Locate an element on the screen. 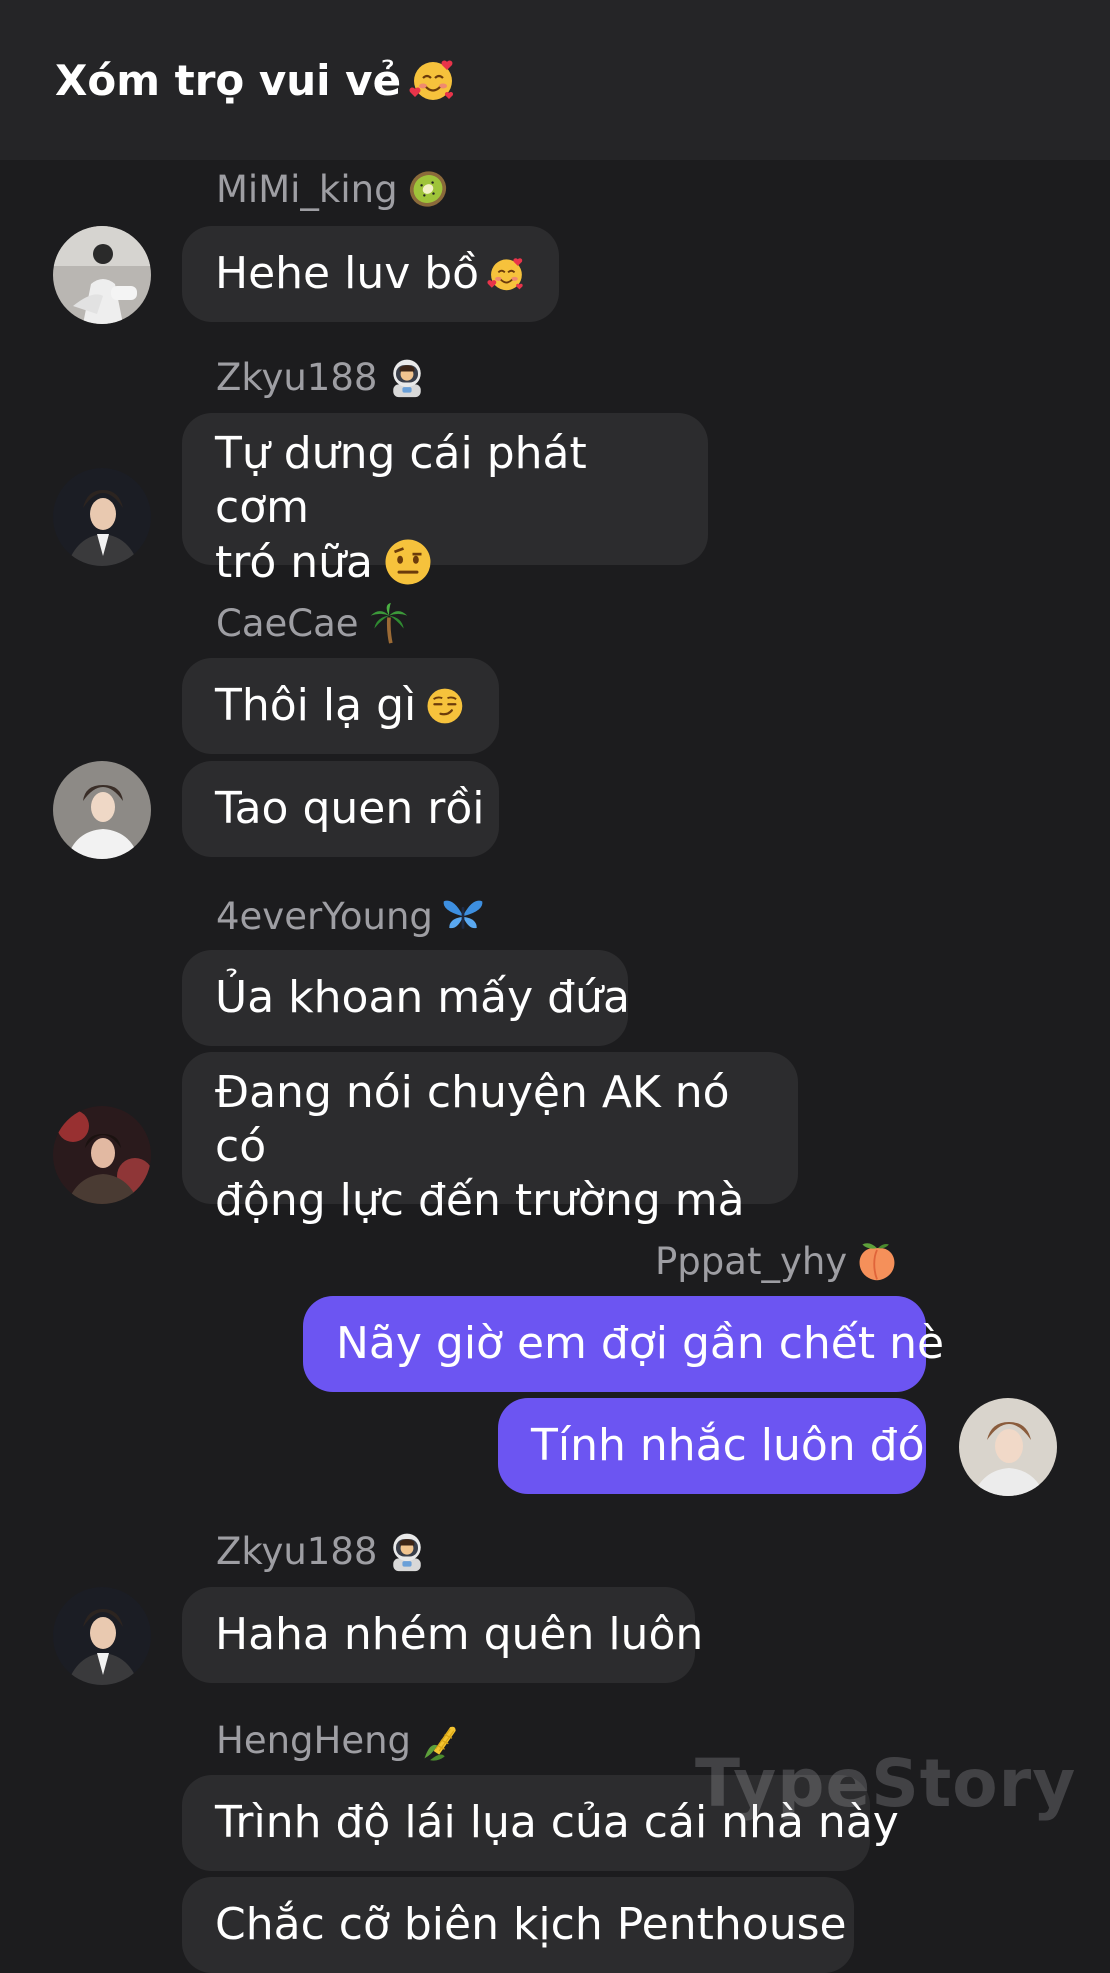 The height and width of the screenshot is (1973, 1110). message-text: Trình độ lái lụa của cái nhà này is located at coordinates (557, 1822).